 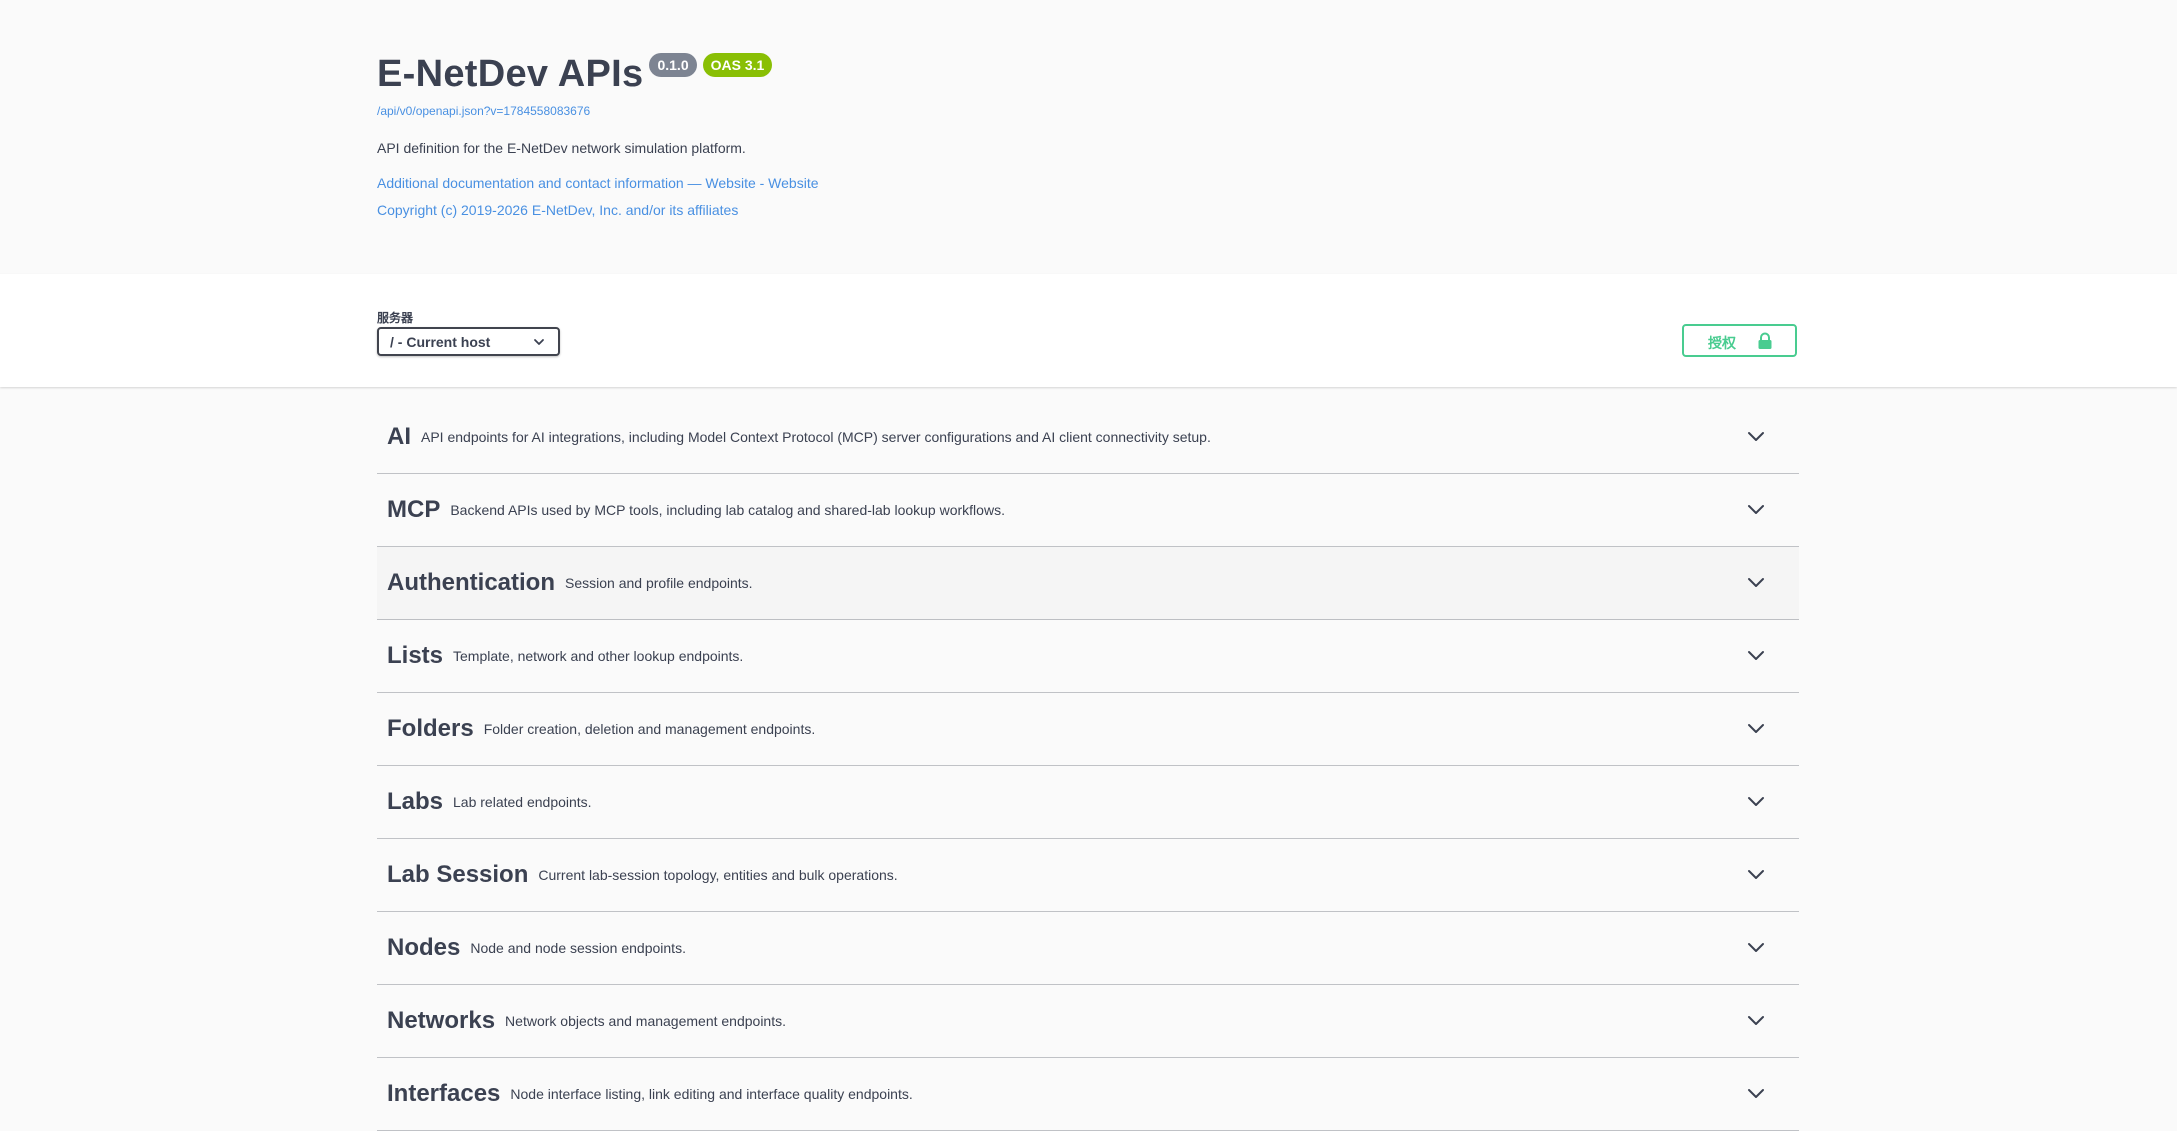 I want to click on tag-name: Interfaces, so click(x=443, y=1094).